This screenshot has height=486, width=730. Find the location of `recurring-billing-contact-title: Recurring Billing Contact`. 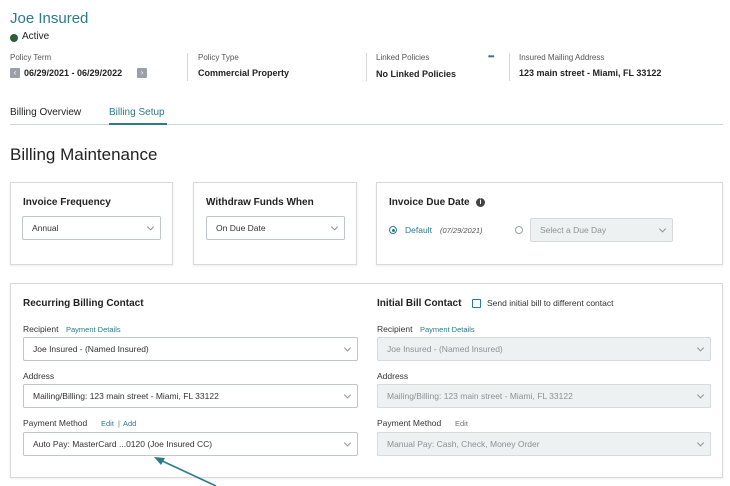

recurring-billing-contact-title: Recurring Billing Contact is located at coordinates (83, 303).